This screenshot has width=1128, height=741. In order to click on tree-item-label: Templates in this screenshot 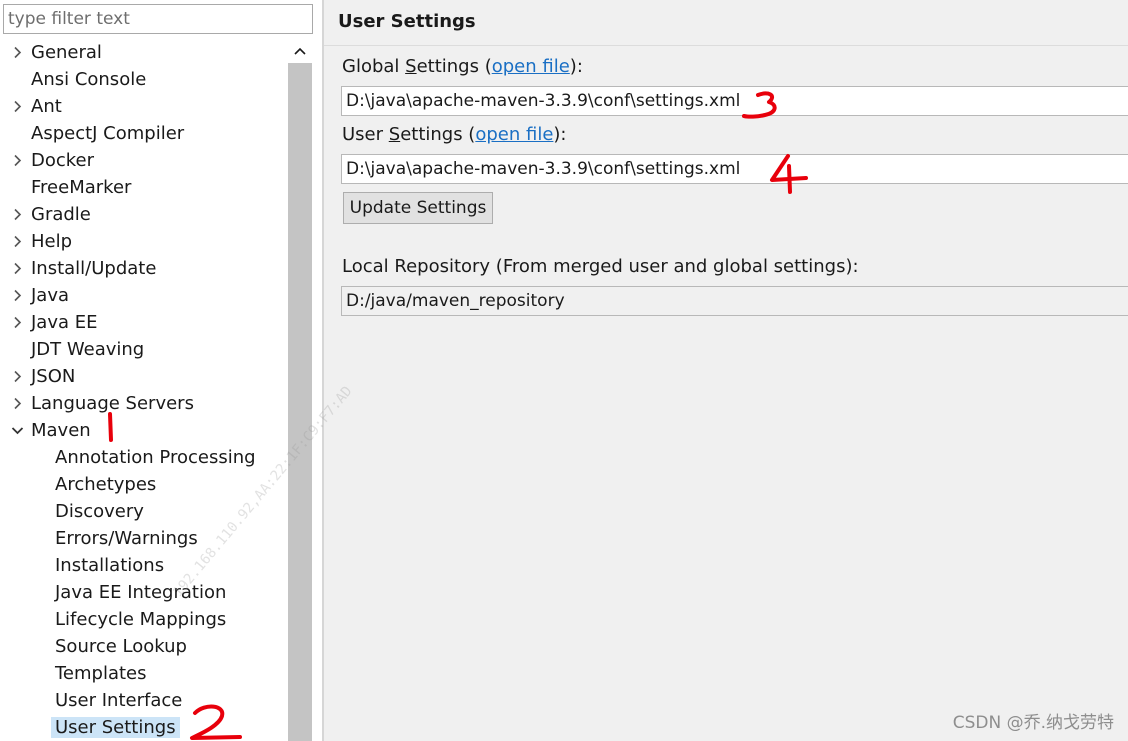, I will do `click(101, 673)`.